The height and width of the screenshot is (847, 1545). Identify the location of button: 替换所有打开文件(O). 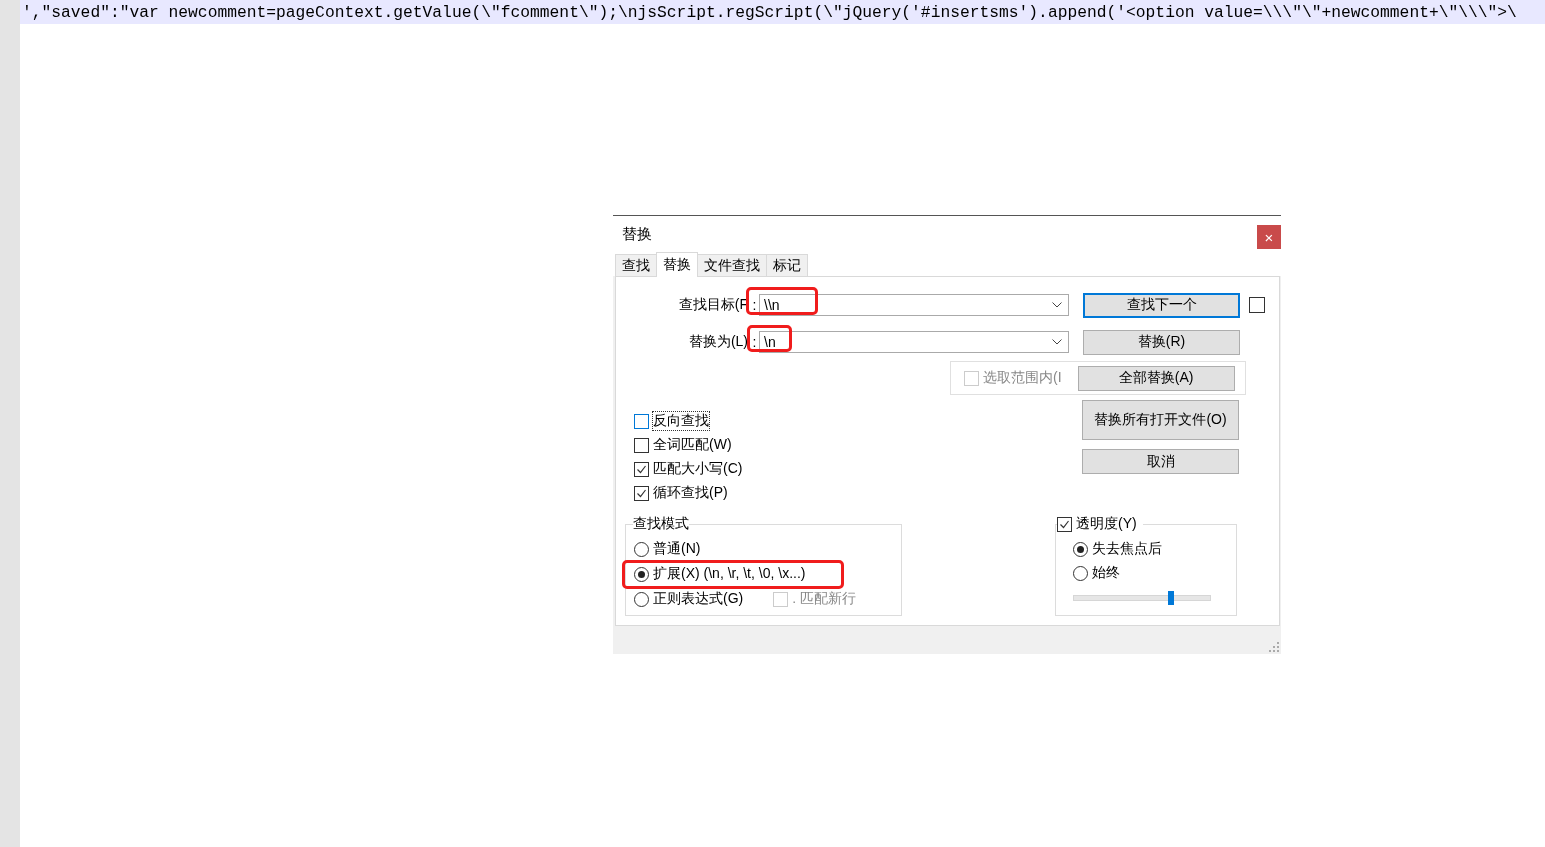
(1160, 420).